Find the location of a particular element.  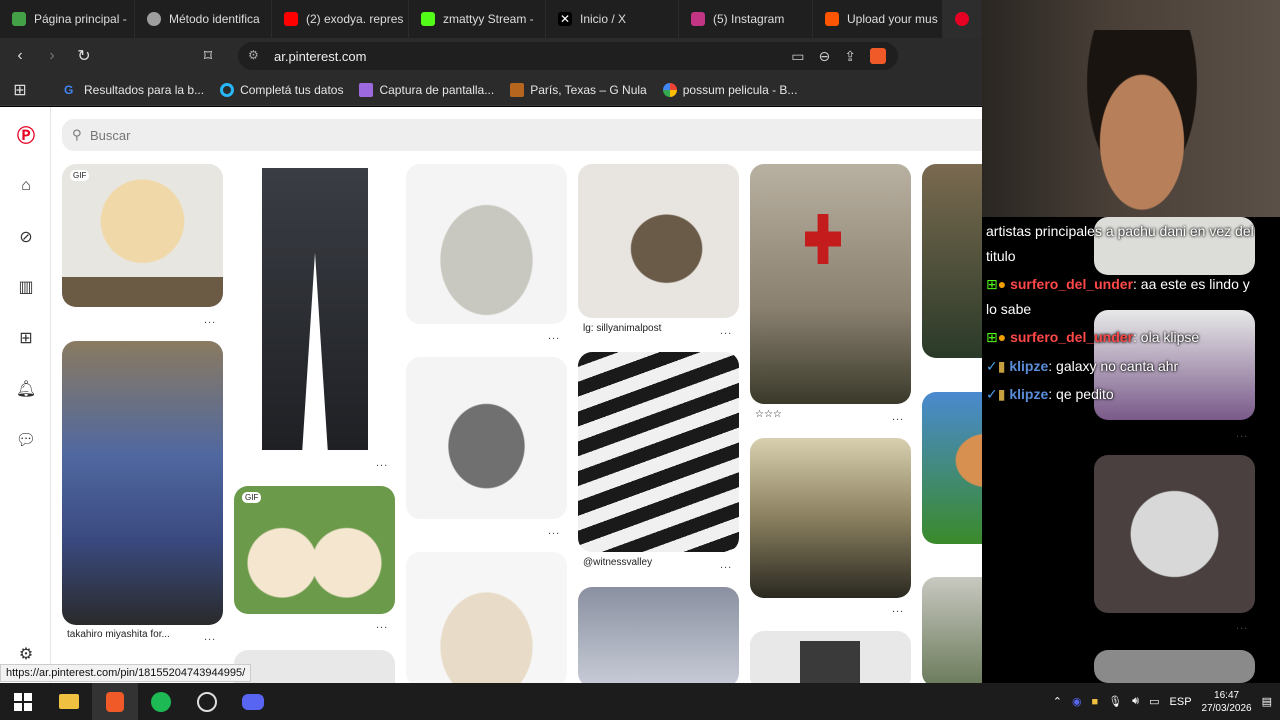

create-icon: ⊞ is located at coordinates (26, 338).